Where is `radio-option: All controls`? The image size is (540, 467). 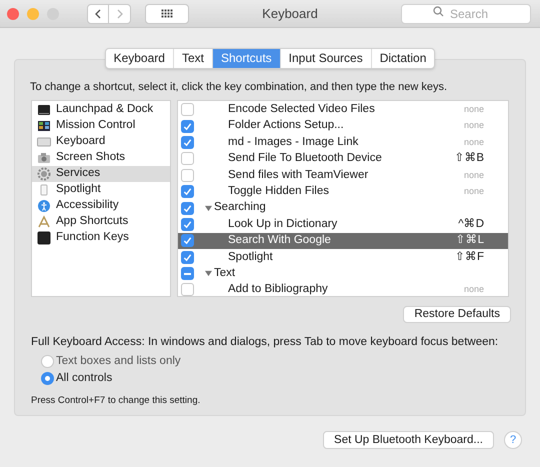
radio-option: All controls is located at coordinates (275, 379).